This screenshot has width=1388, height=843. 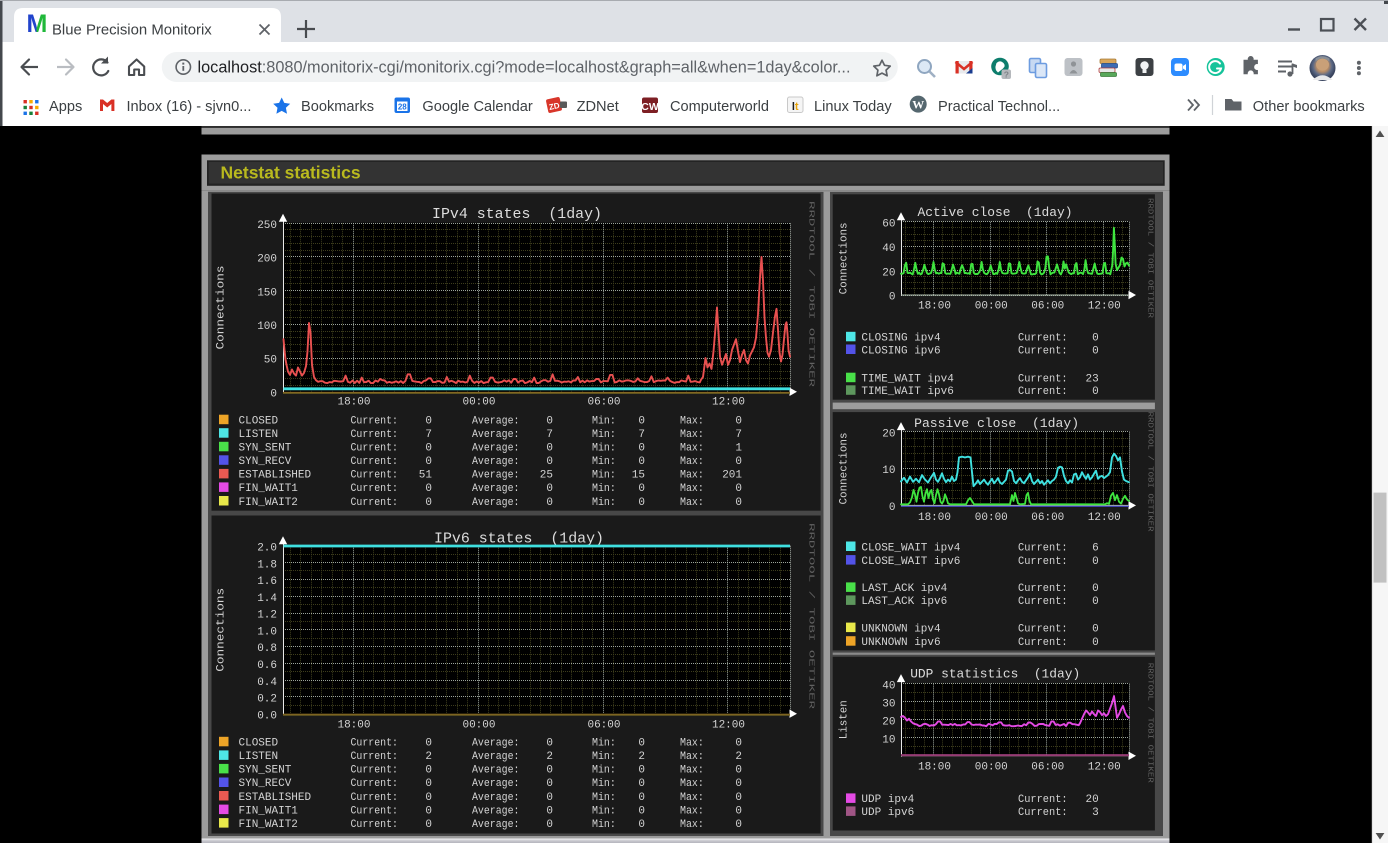 I want to click on svg-text: UDP ipv6, so click(x=887, y=813).